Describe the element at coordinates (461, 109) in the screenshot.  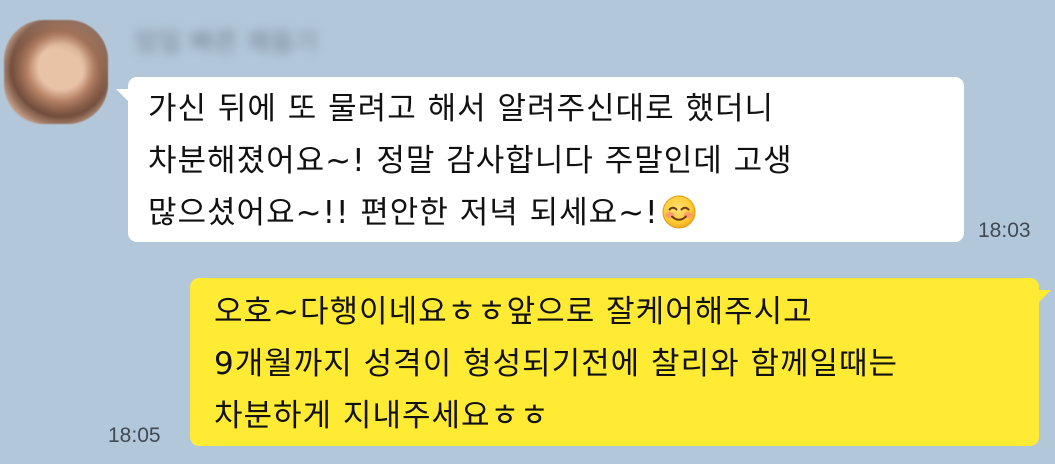
I see `received-message-line: 가신 뒤에 또 물려고 해서 알려주신대로 했더니` at that location.